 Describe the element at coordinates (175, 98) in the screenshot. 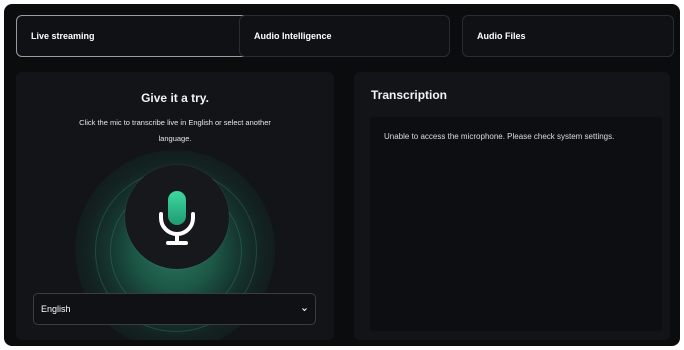

I see `demo-title: Give it a try.` at that location.